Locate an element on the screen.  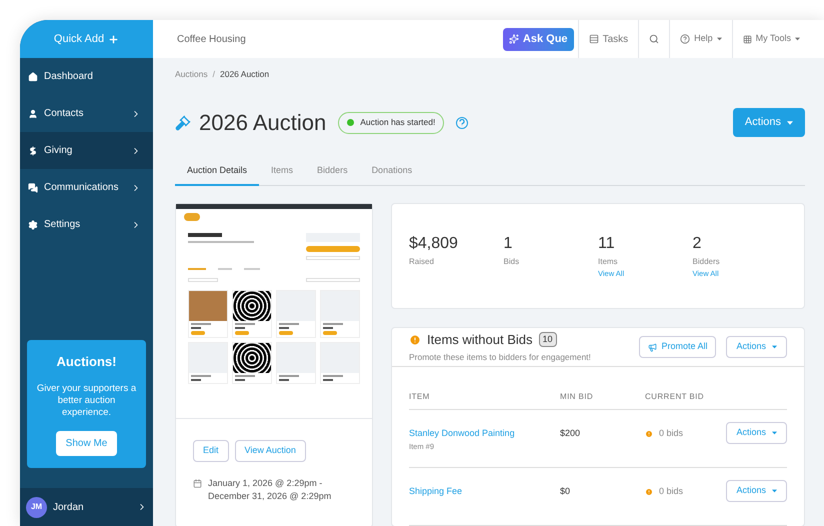
nav-item: Contacts is located at coordinates (86, 113).